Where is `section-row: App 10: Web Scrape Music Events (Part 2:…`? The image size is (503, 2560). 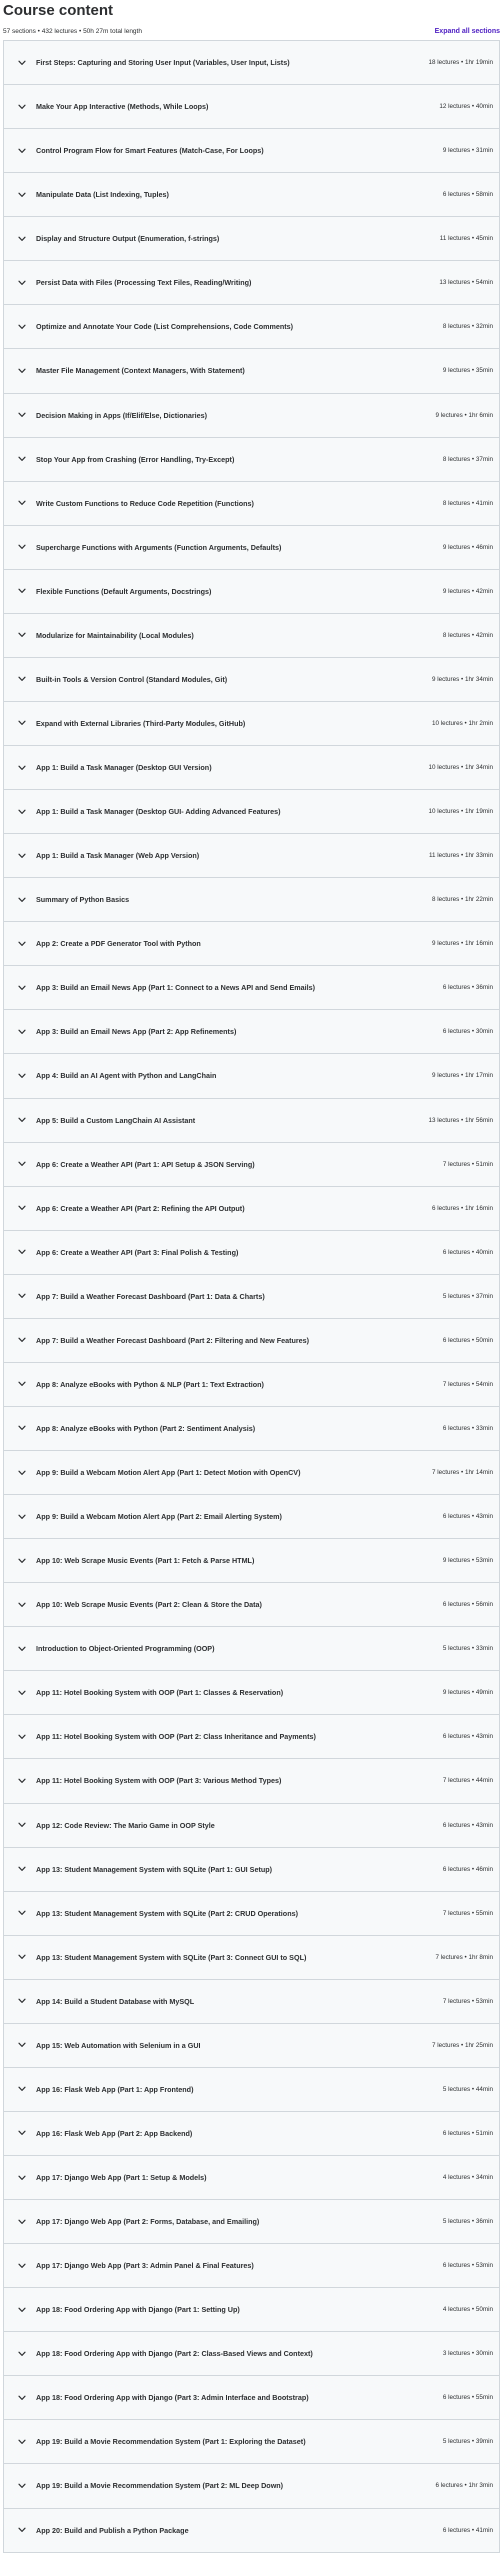
section-row: App 10: Web Scrape Music Events (Part 2:… is located at coordinates (251, 1605).